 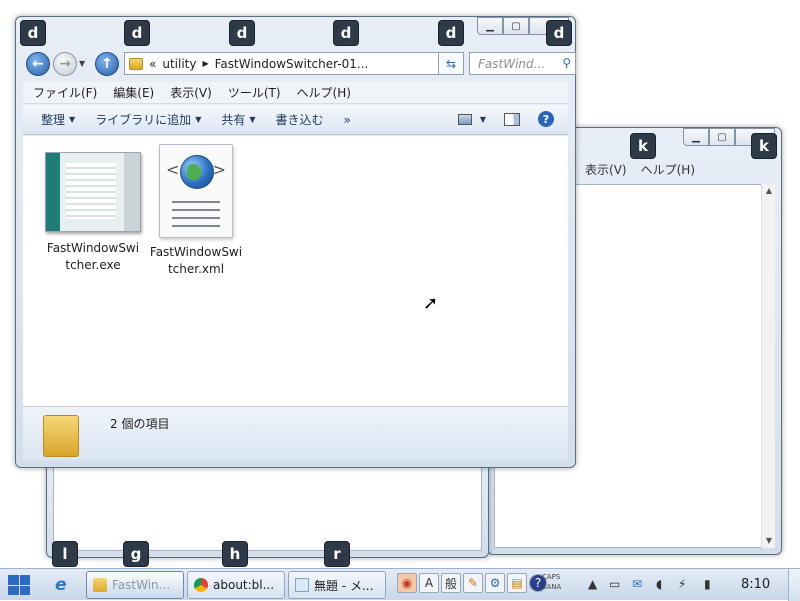 What do you see at coordinates (267, 504) in the screenshot?
I see `background-window-client` at bounding box center [267, 504].